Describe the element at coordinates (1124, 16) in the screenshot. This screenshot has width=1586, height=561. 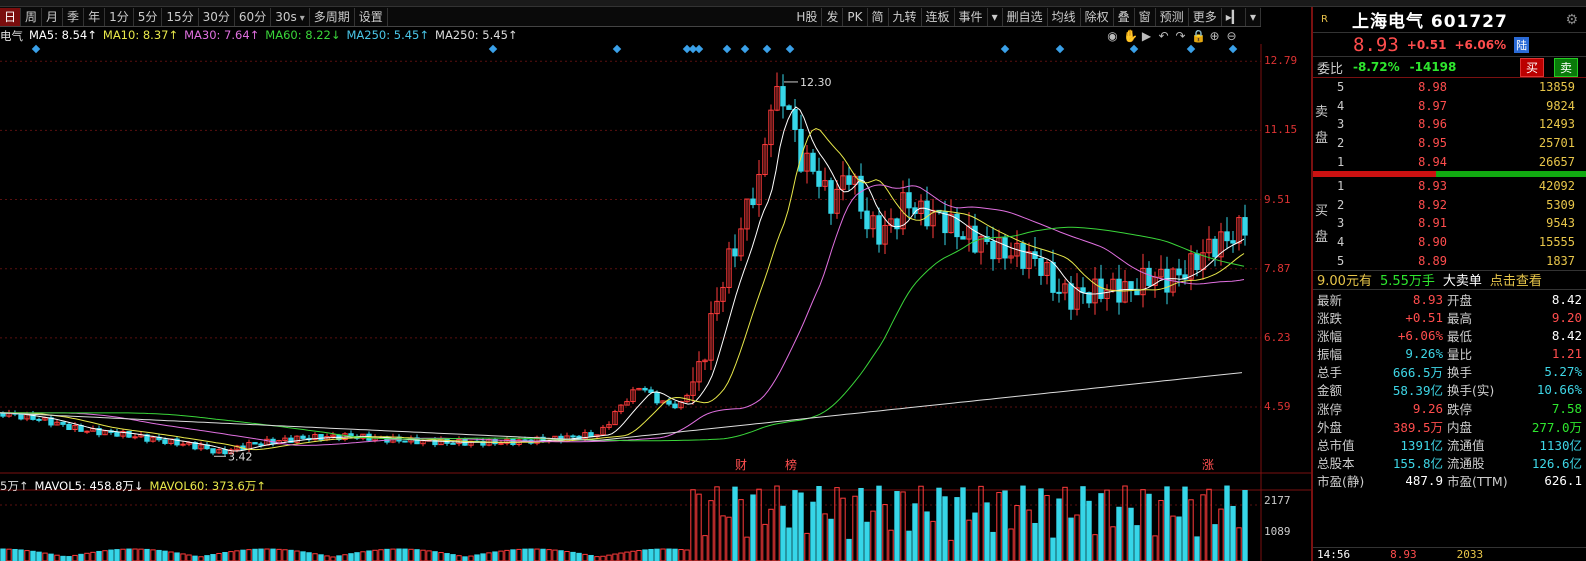
I see `toolbar-item: 叠` at that location.